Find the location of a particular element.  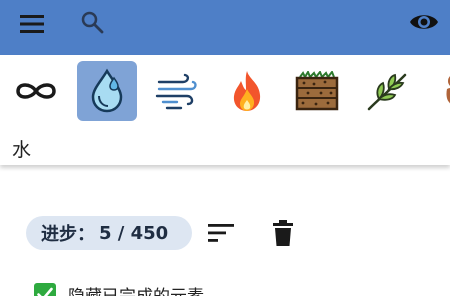

element-item-fire is located at coordinates (247, 91).